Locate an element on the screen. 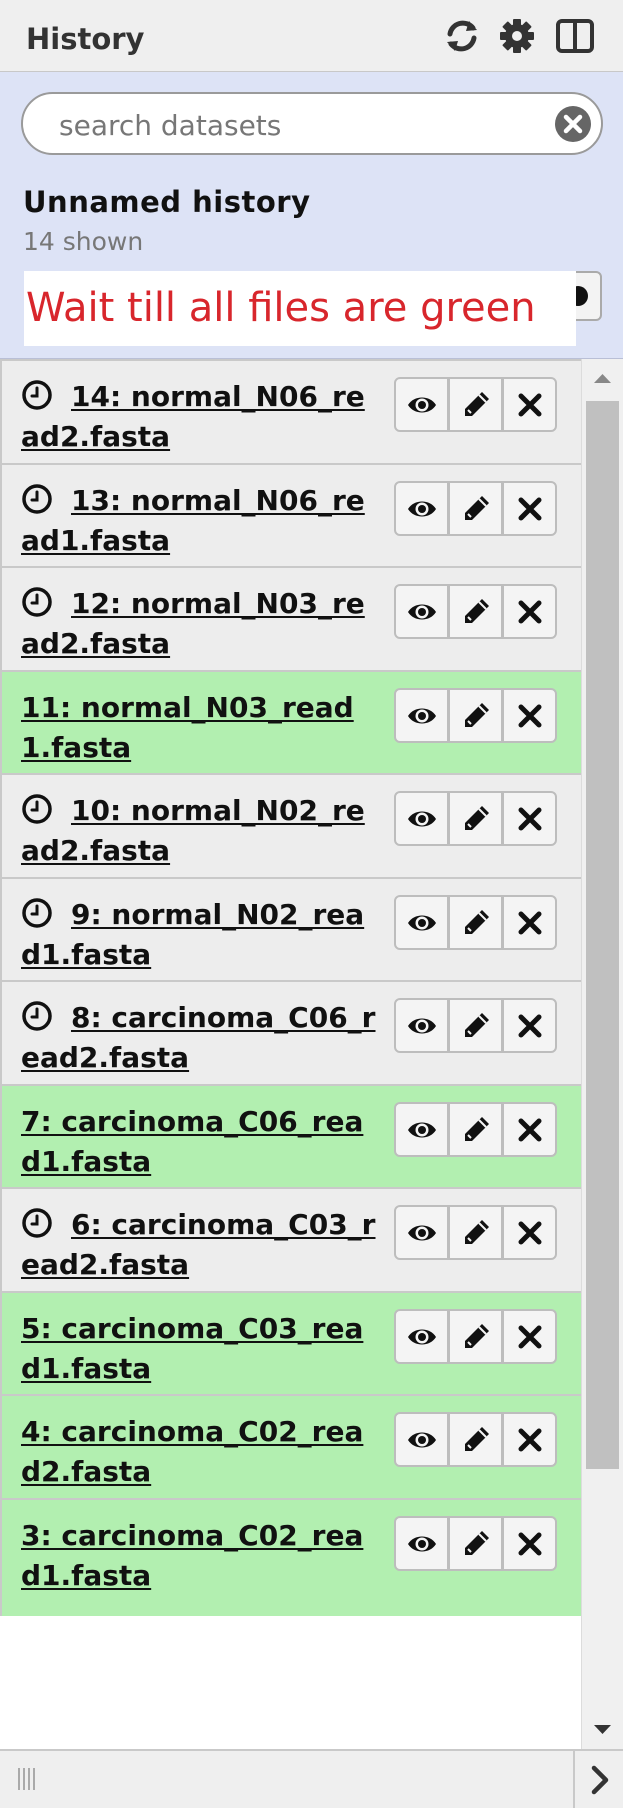 This screenshot has width=623, height=1808. dataset-title: 12: normal_N03_read2.fasta is located at coordinates (198, 624).